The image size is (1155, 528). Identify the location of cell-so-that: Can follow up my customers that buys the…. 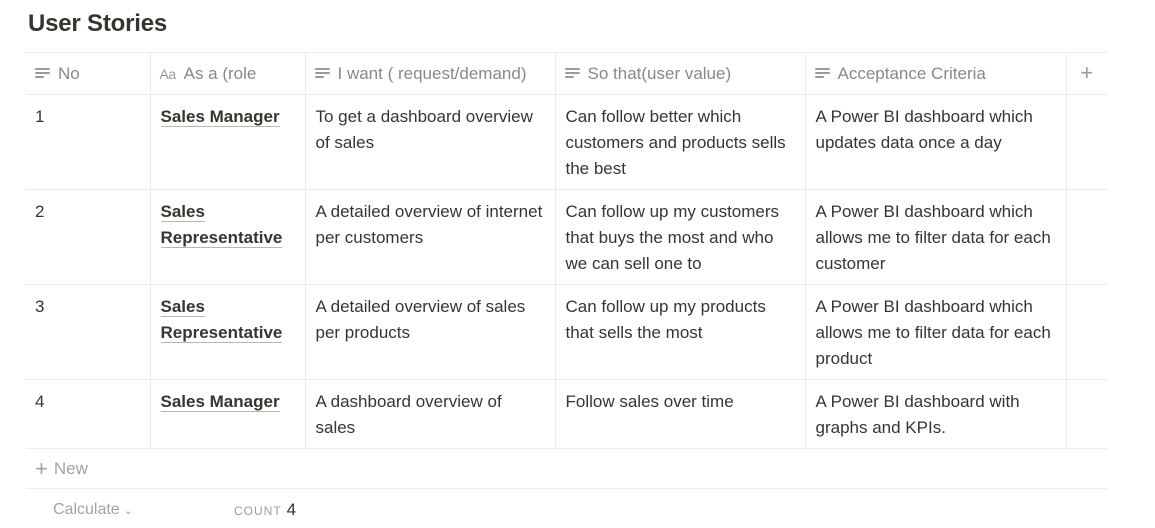
(680, 237).